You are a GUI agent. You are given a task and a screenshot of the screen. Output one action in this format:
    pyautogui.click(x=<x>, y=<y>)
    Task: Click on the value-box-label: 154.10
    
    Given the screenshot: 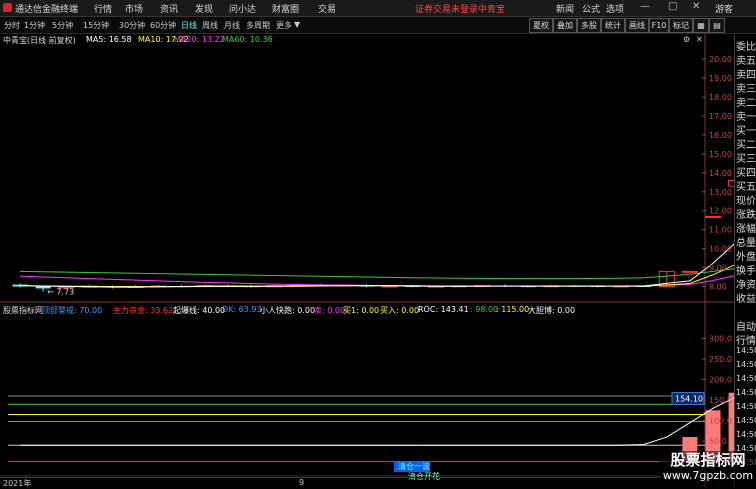 What is the action you would take?
    pyautogui.click(x=689, y=398)
    